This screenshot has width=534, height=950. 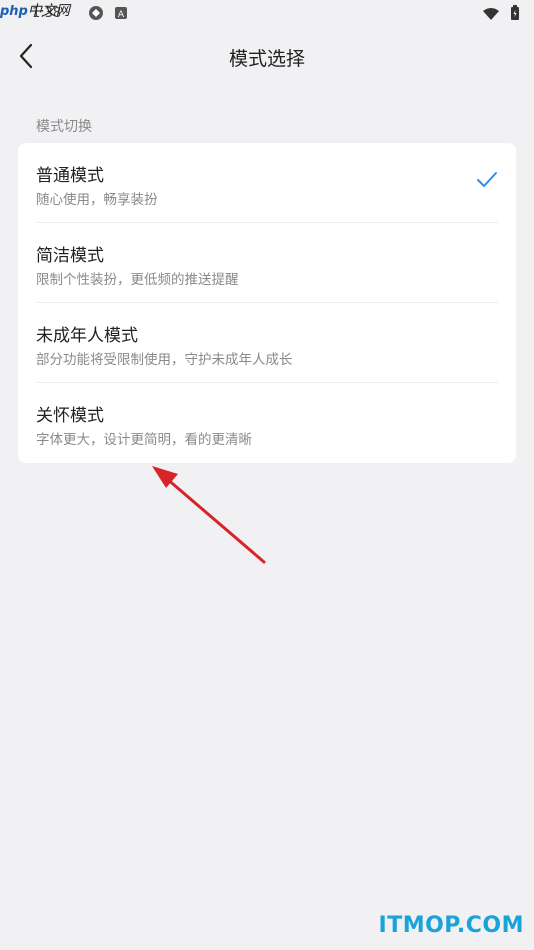 I want to click on wifi-icon, so click(x=491, y=15).